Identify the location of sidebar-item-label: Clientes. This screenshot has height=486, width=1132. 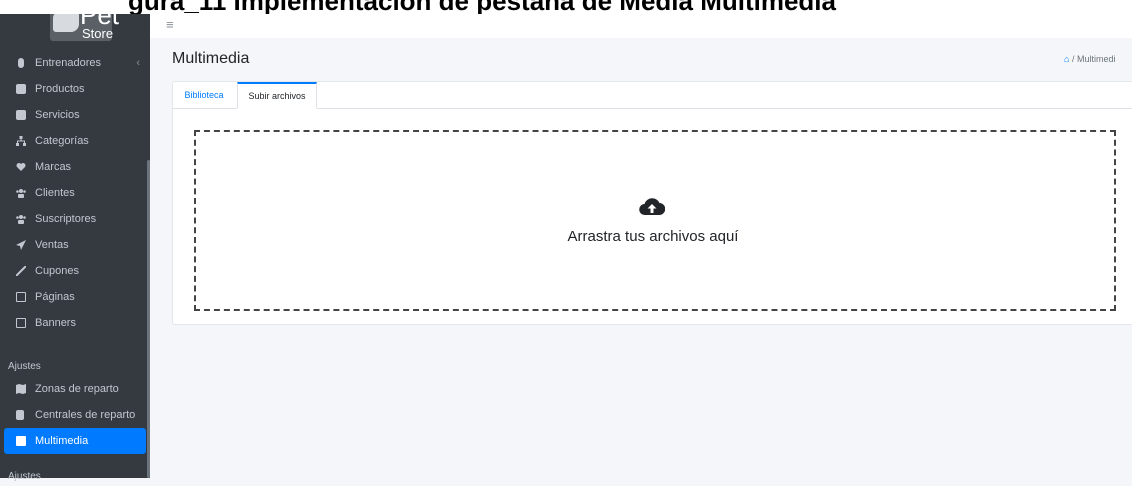
(55, 193).